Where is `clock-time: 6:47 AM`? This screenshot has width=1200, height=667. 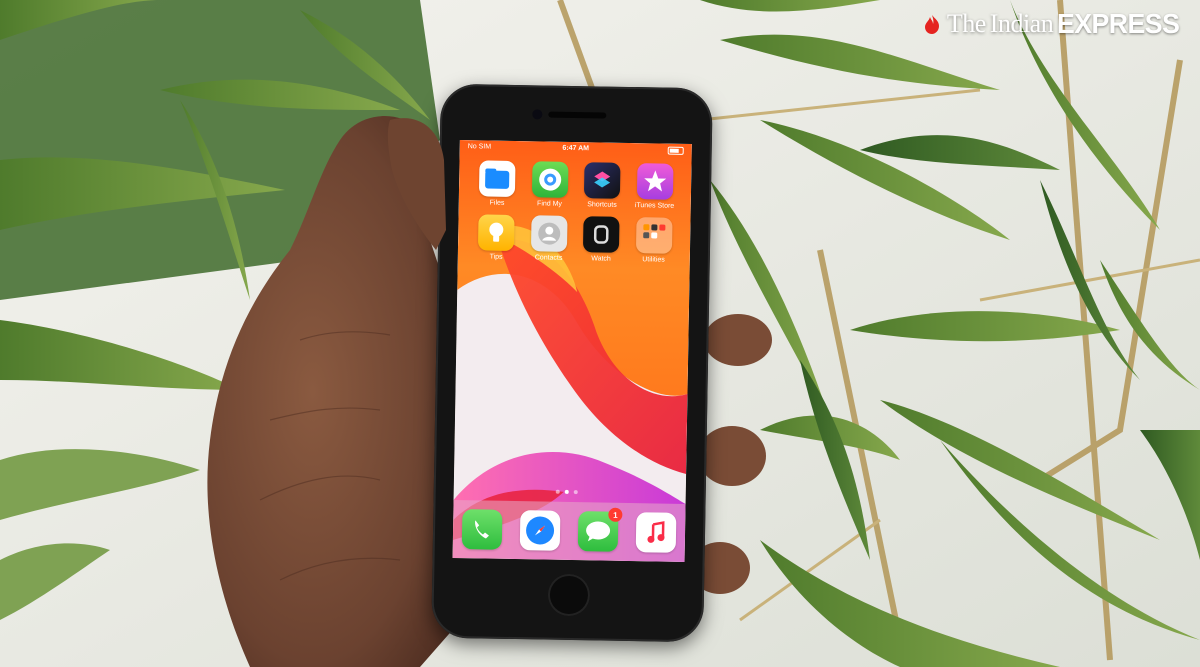
clock-time: 6:47 AM is located at coordinates (576, 148).